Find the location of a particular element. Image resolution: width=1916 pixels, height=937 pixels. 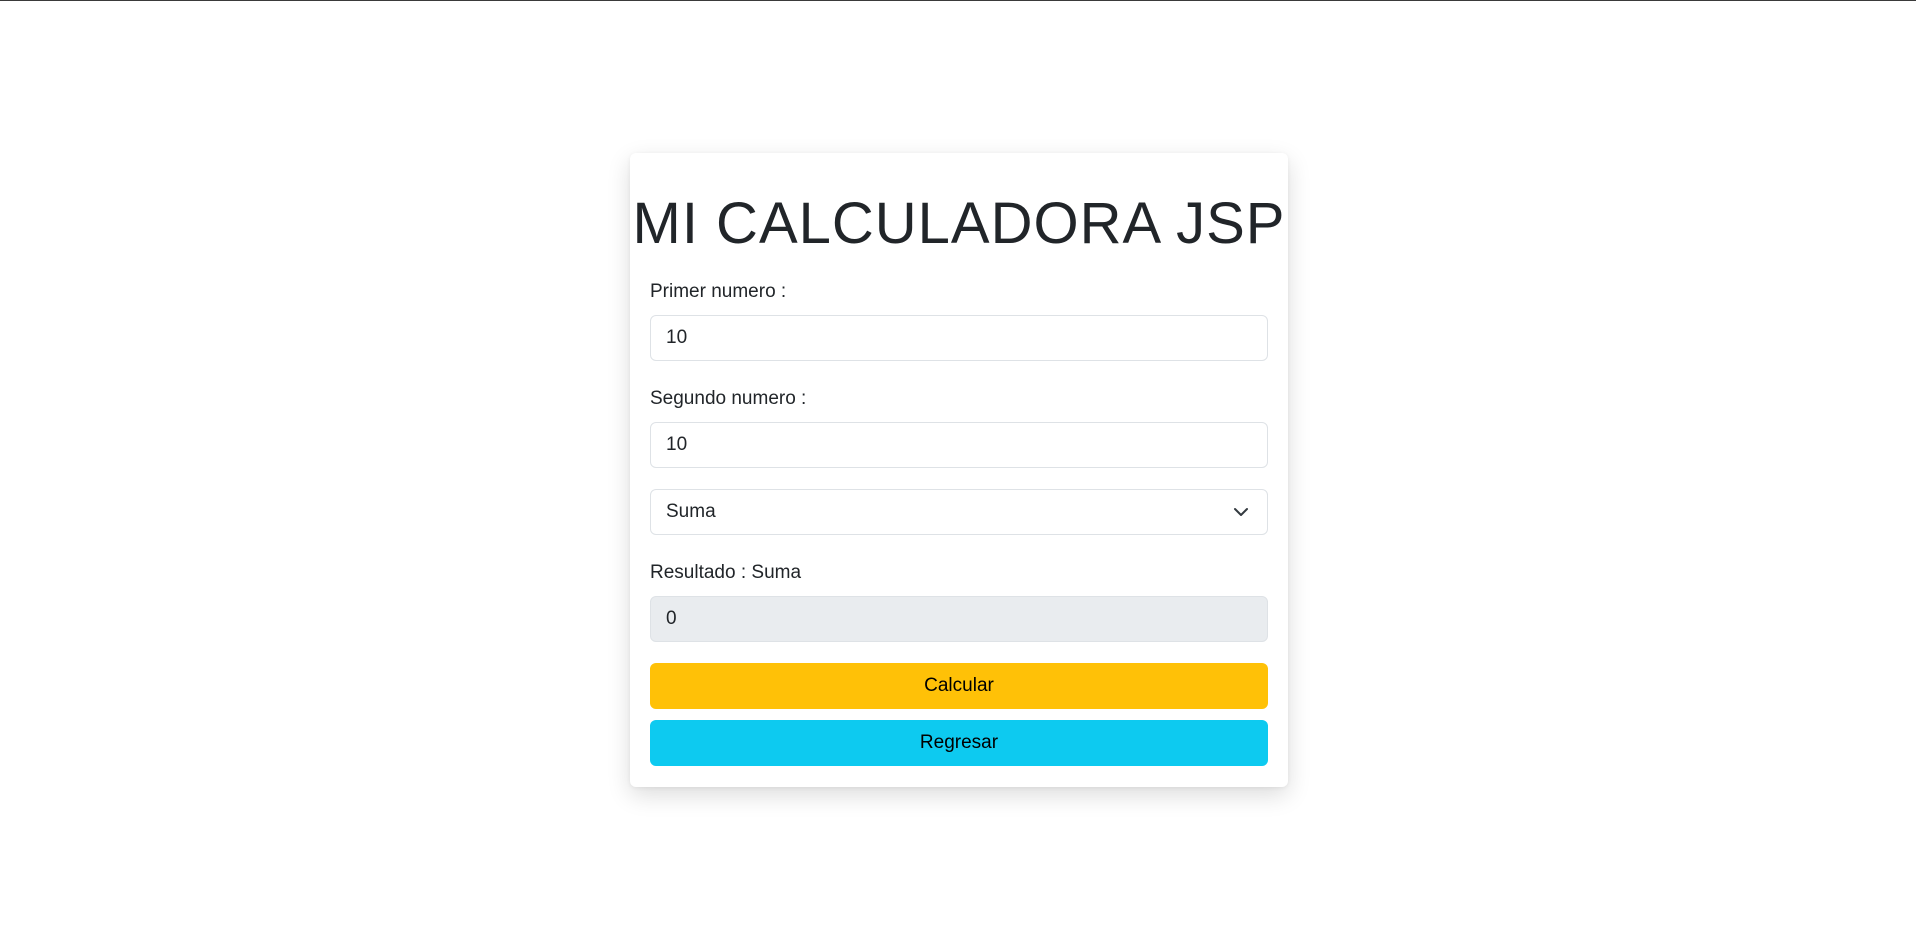

first-number-label: Primer numero : is located at coordinates (718, 291).